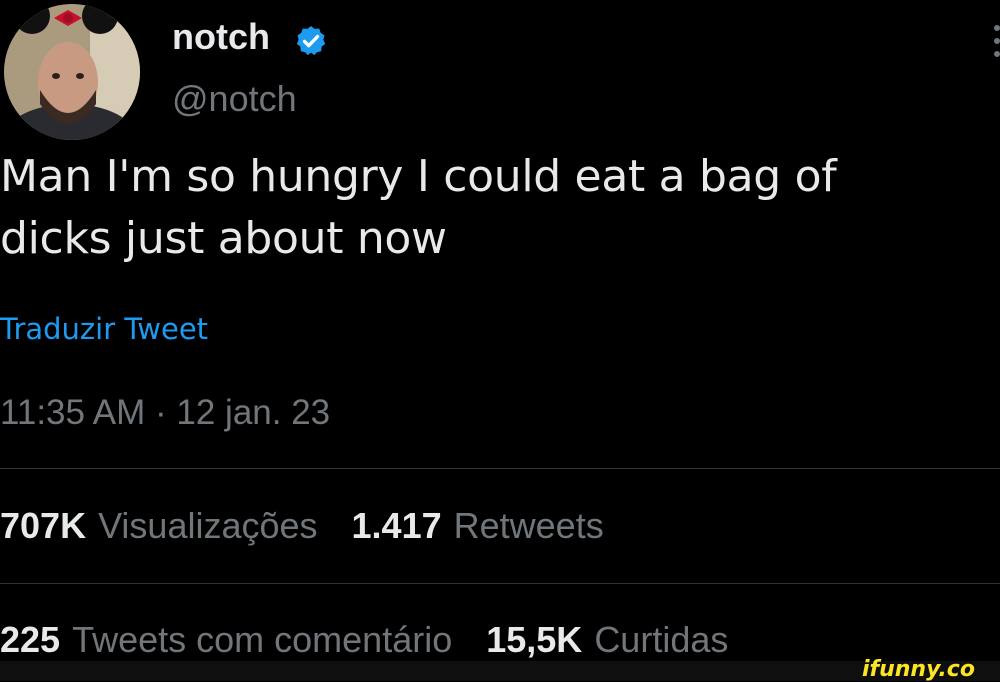  I want to click on ifunny-watermark: ifunny.co, so click(918, 669).